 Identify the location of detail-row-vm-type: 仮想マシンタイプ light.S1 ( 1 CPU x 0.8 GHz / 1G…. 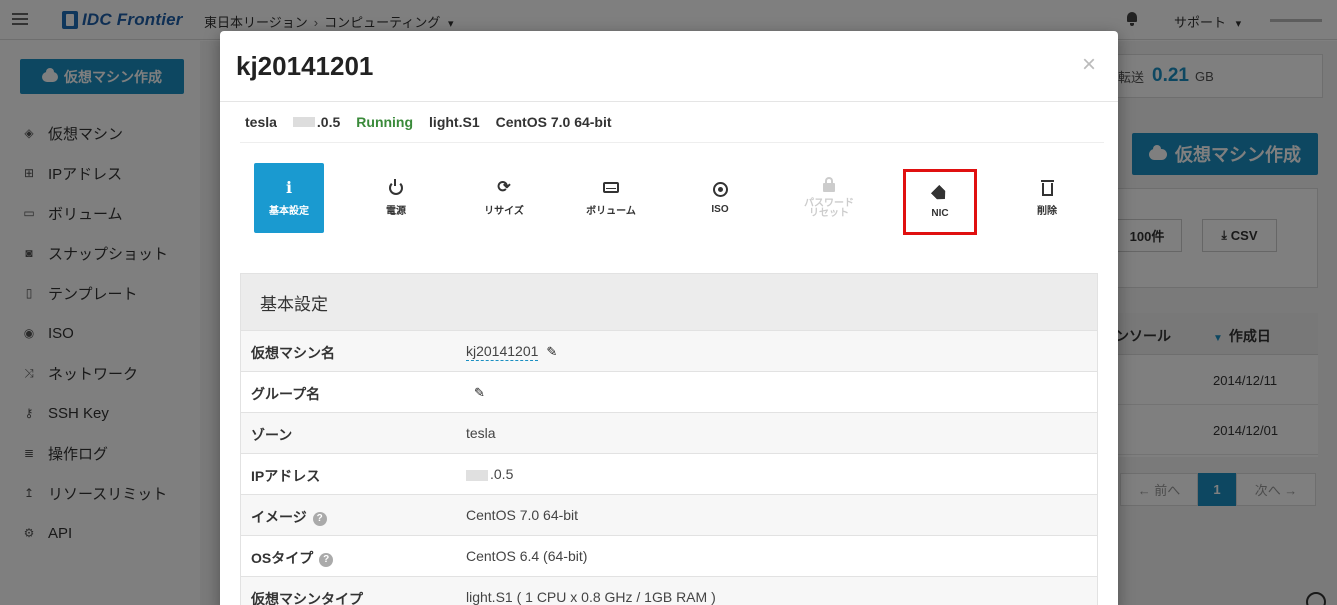
(669, 590).